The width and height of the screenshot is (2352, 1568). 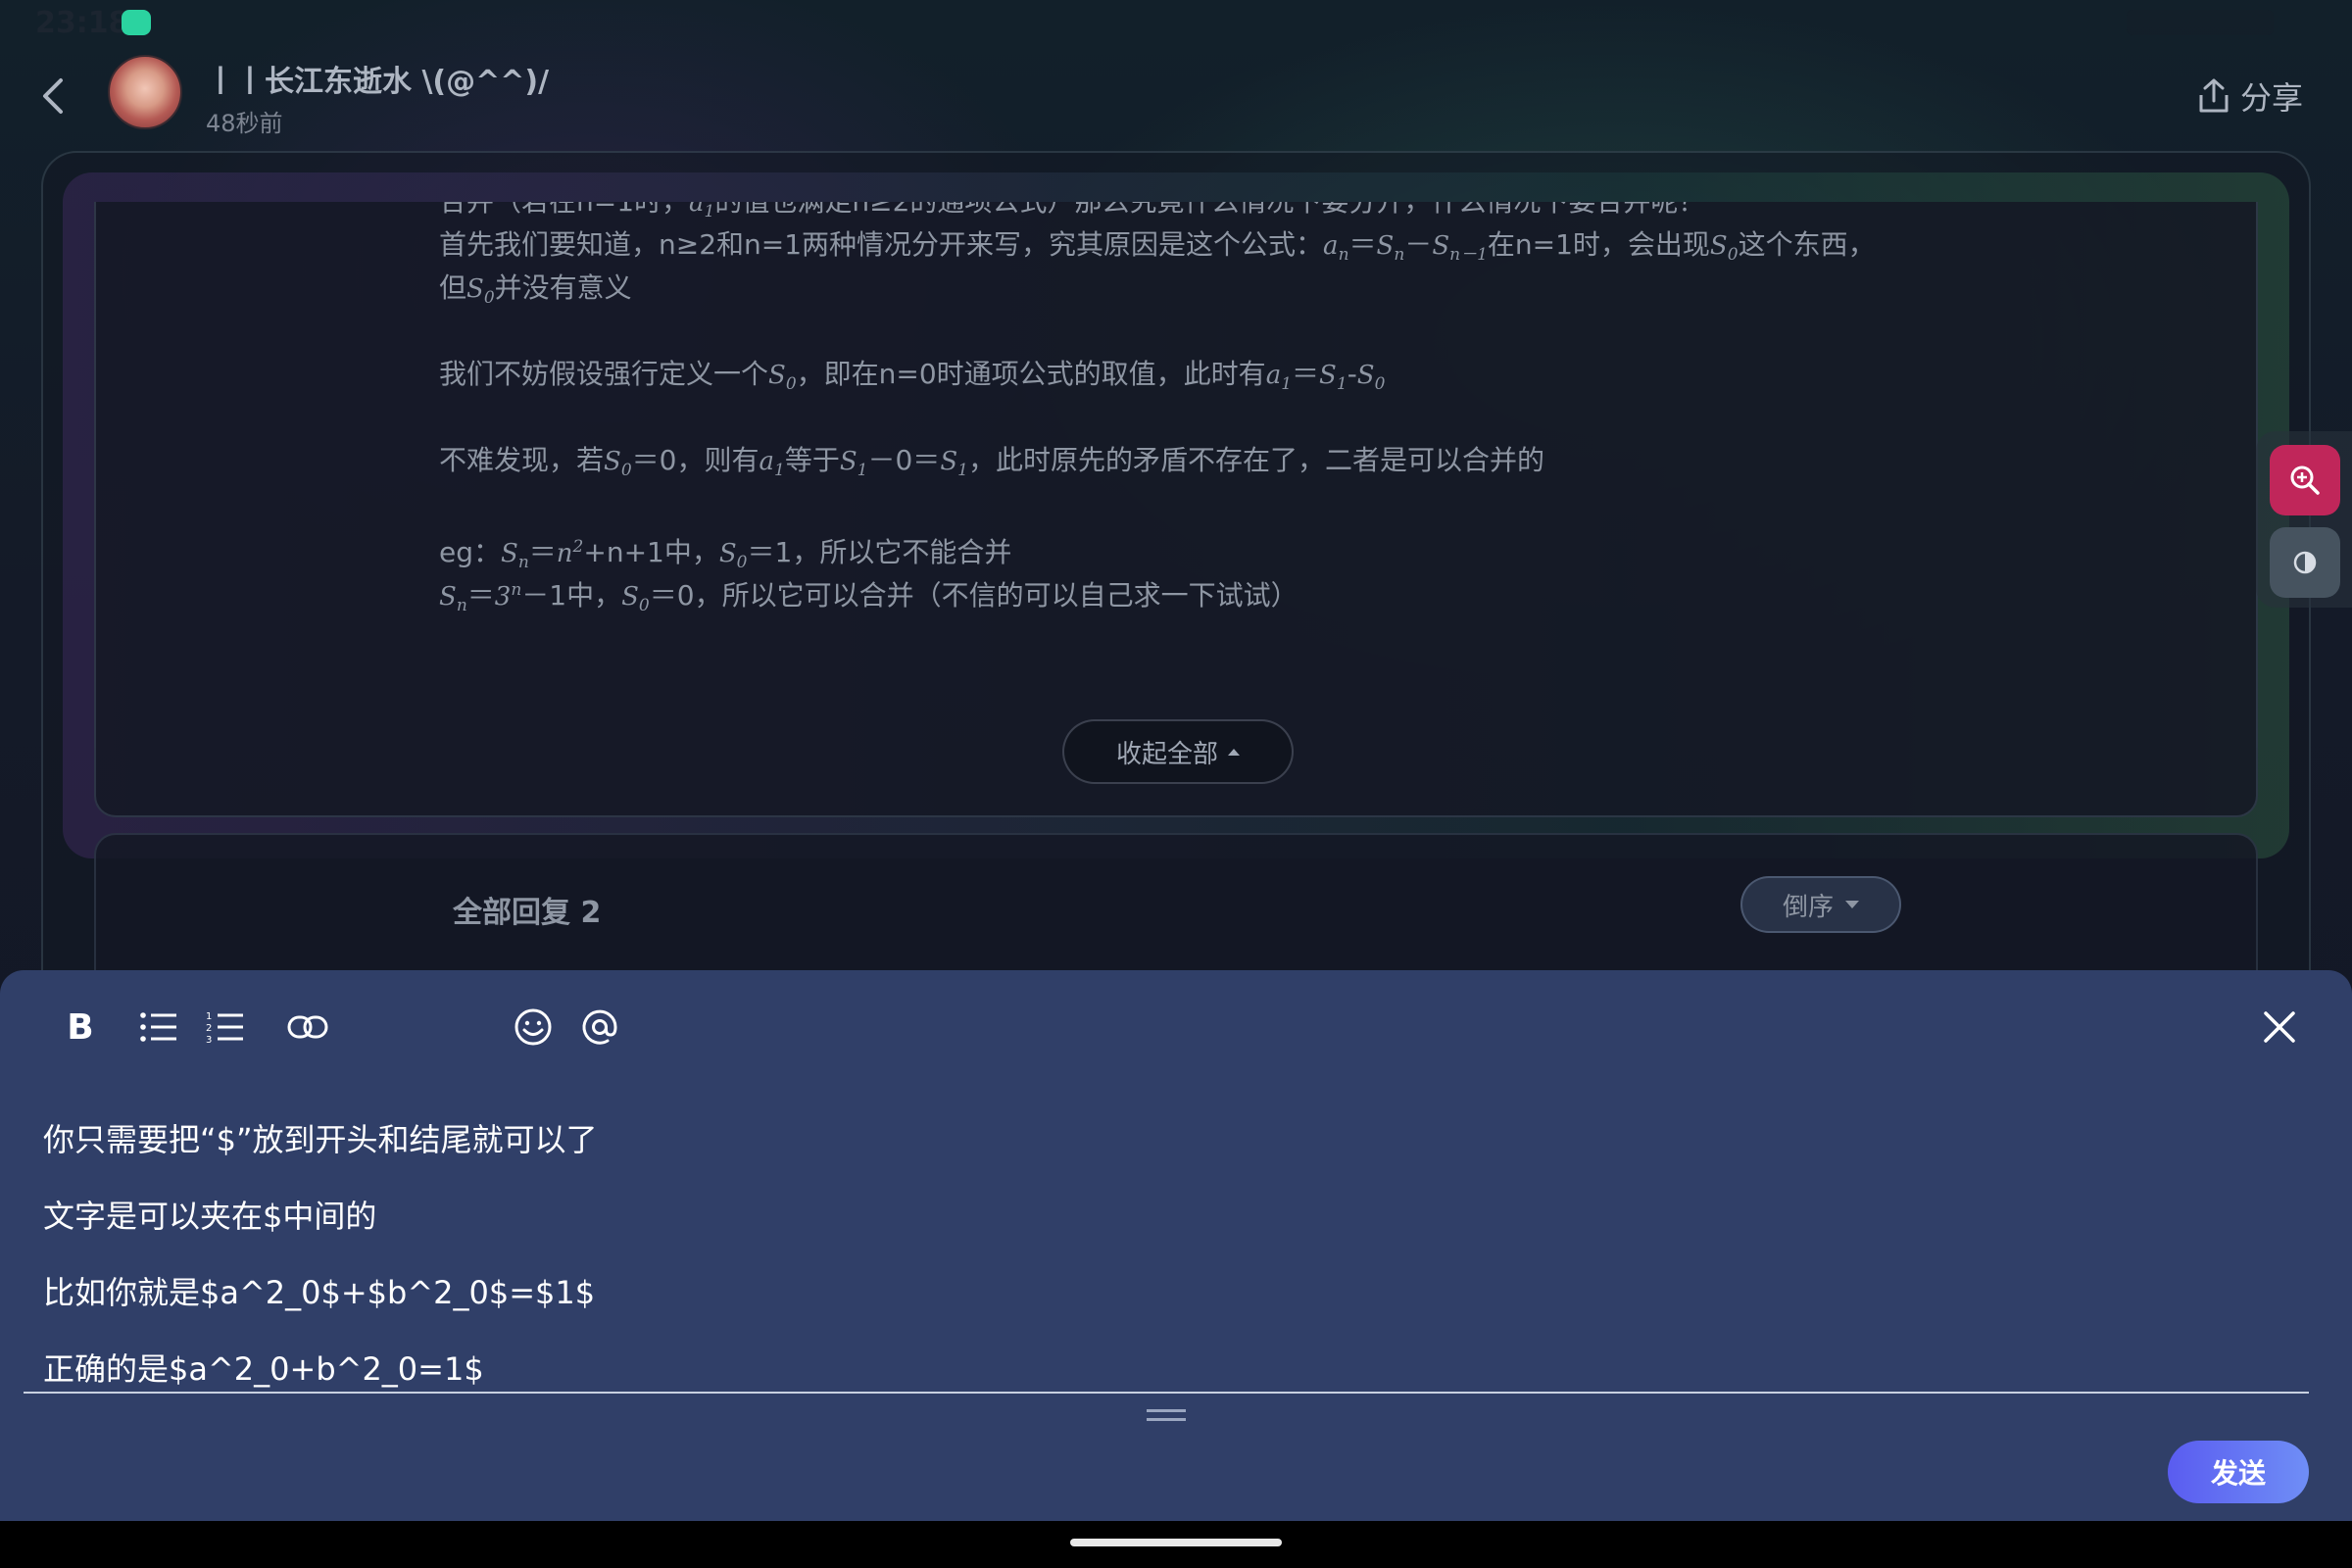 I want to click on post-text-fragment: 但, so click(x=453, y=287).